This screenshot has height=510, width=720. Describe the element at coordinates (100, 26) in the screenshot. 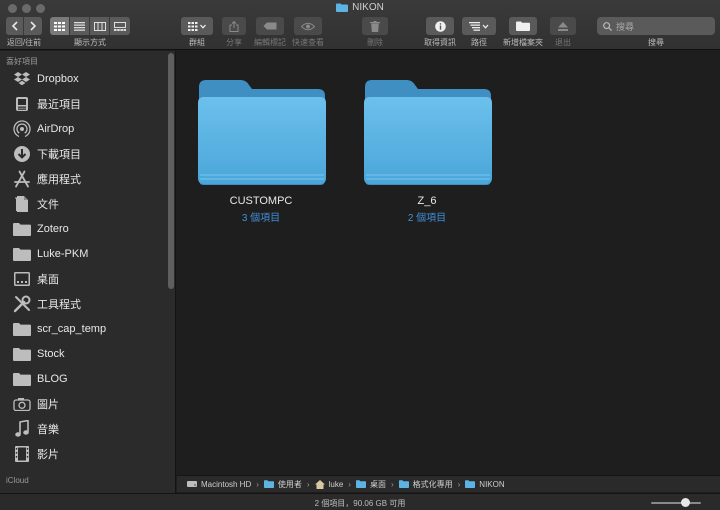

I see `column-view-button` at that location.